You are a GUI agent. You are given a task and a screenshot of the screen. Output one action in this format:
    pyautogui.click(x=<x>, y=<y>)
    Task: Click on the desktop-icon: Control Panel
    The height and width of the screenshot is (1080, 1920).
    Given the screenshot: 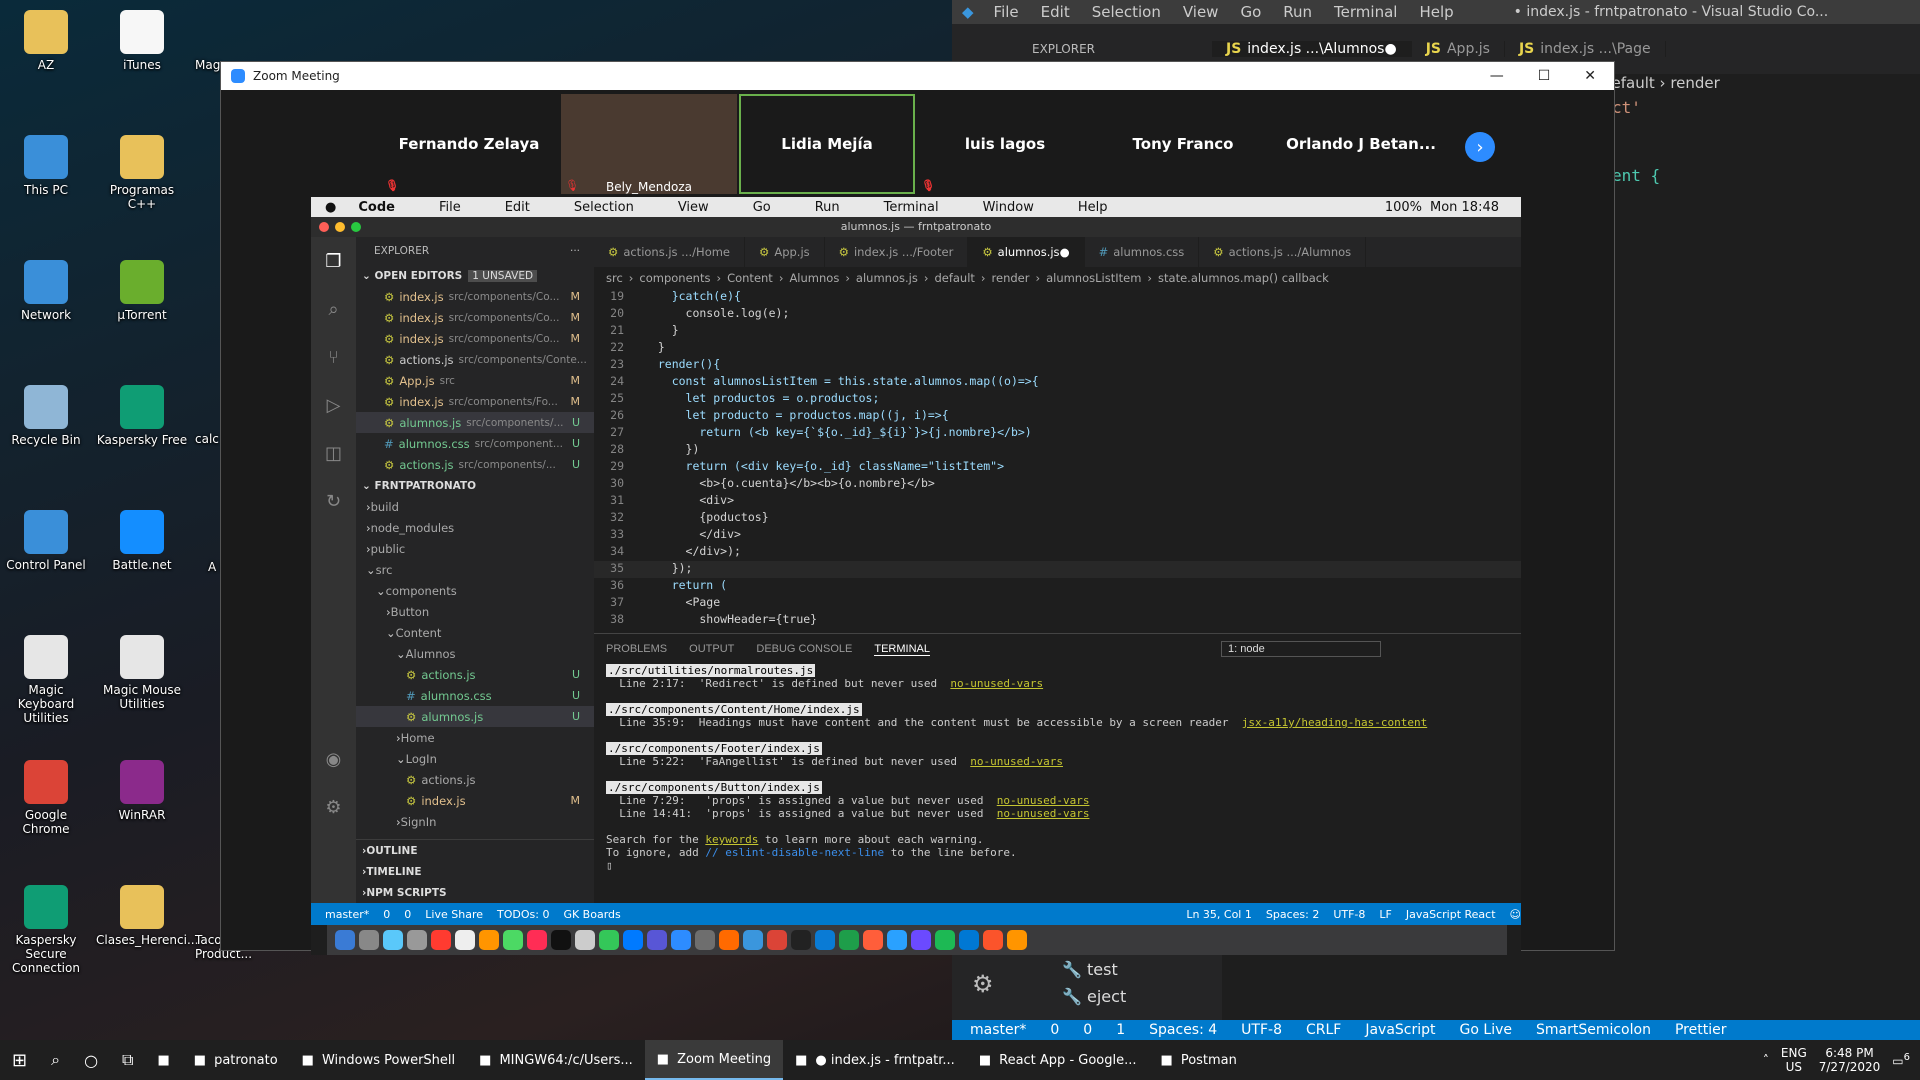 What is the action you would take?
    pyautogui.click(x=46, y=541)
    